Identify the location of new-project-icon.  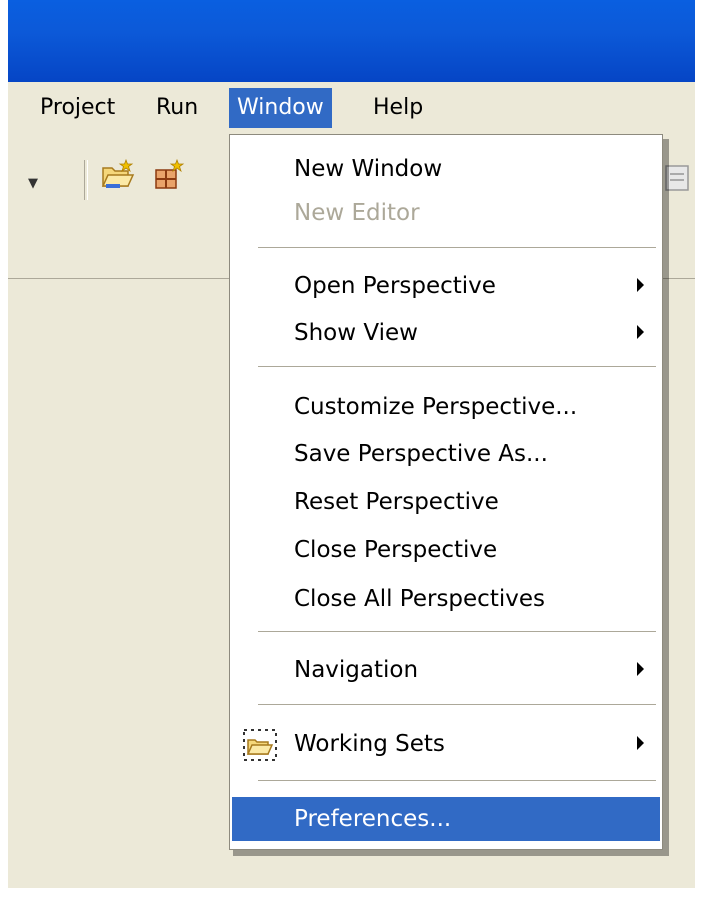
(118, 176).